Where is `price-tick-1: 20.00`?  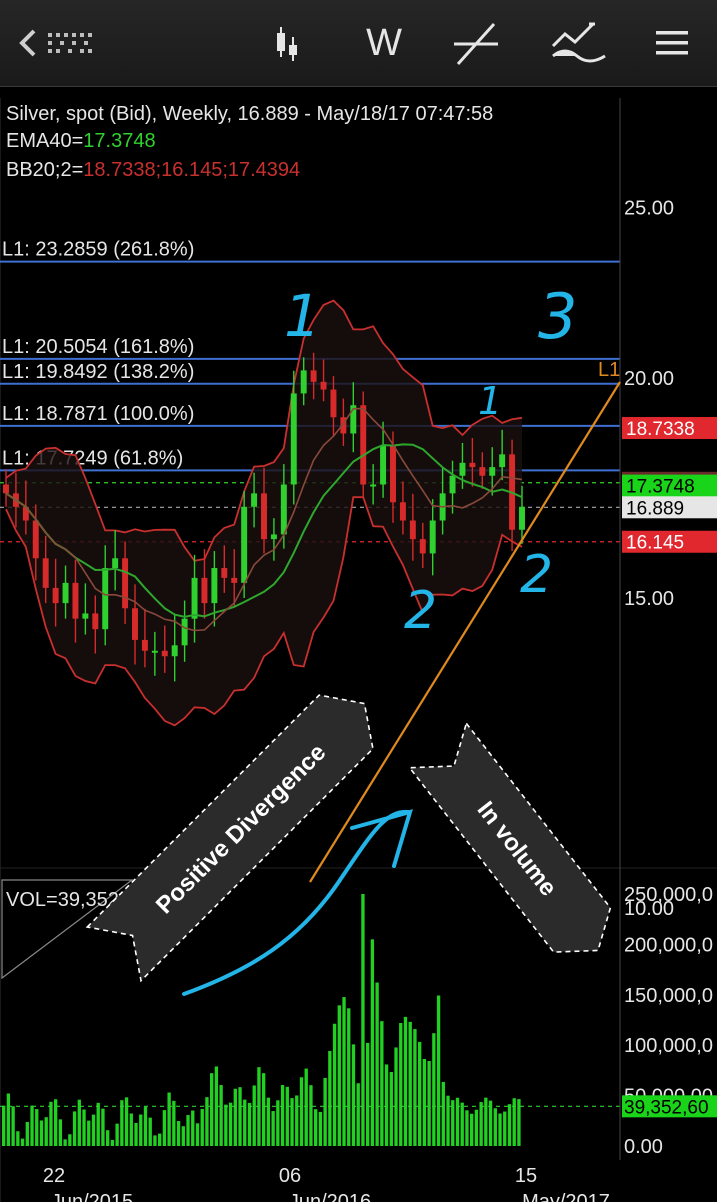 price-tick-1: 20.00 is located at coordinates (649, 379).